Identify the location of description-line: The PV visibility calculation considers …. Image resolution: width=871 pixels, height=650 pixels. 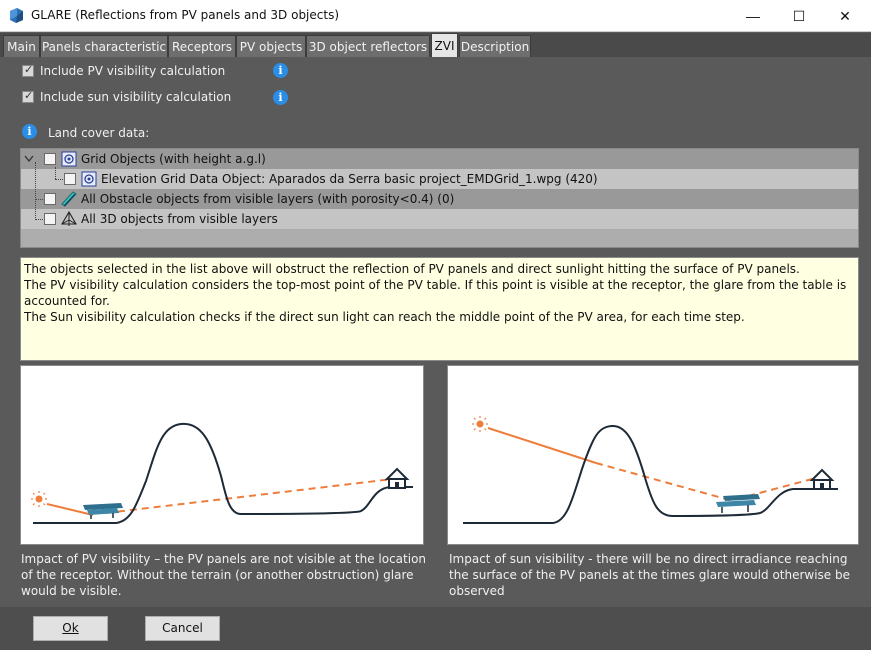
(435, 293).